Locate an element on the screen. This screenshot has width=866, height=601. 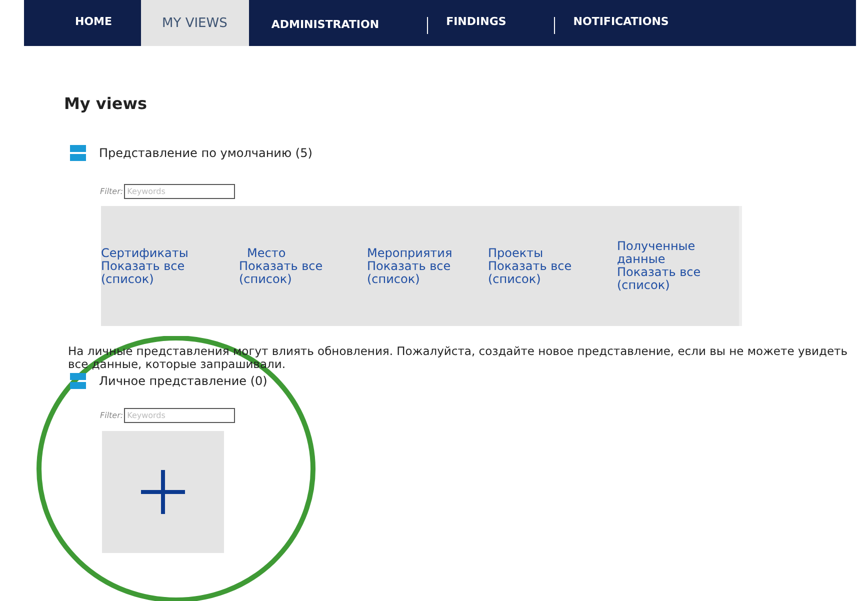
nav-tab: HOME is located at coordinates (83, 23).